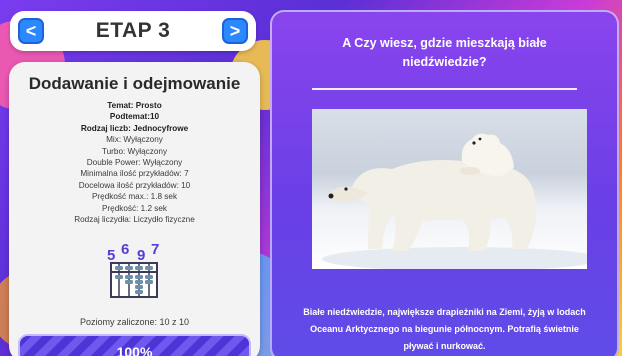 The width and height of the screenshot is (622, 356). I want to click on setting-target-examples: Docelowa ilość przykładów: 10, so click(134, 185).